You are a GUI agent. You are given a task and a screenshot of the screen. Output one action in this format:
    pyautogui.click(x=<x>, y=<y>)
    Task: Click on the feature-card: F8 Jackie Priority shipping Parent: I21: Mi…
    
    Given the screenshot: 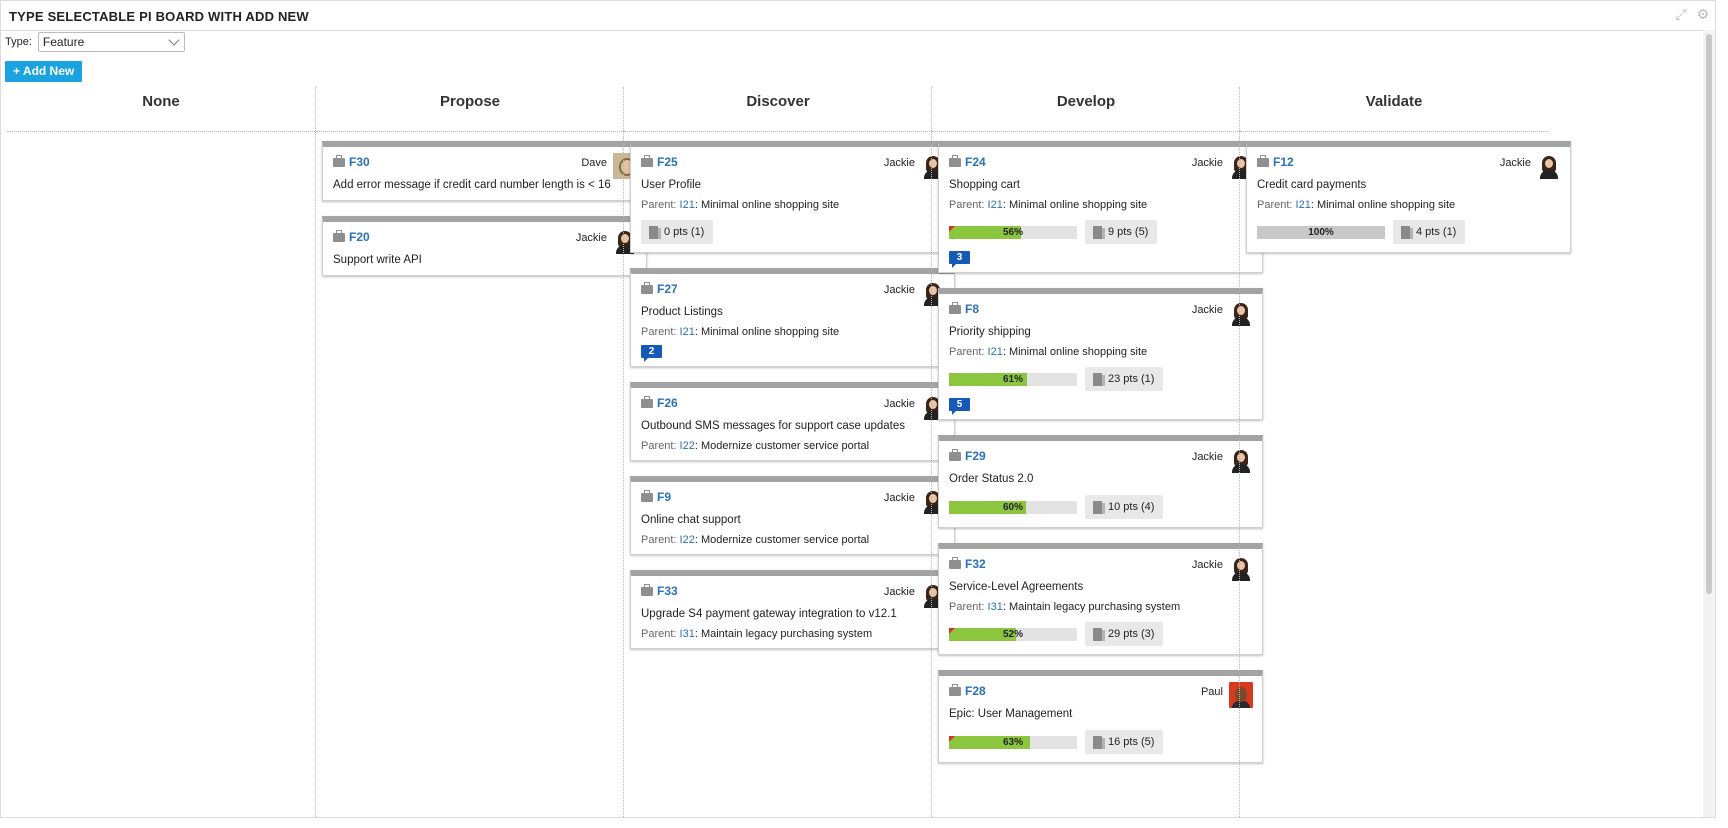 What is the action you would take?
    pyautogui.click(x=1100, y=354)
    